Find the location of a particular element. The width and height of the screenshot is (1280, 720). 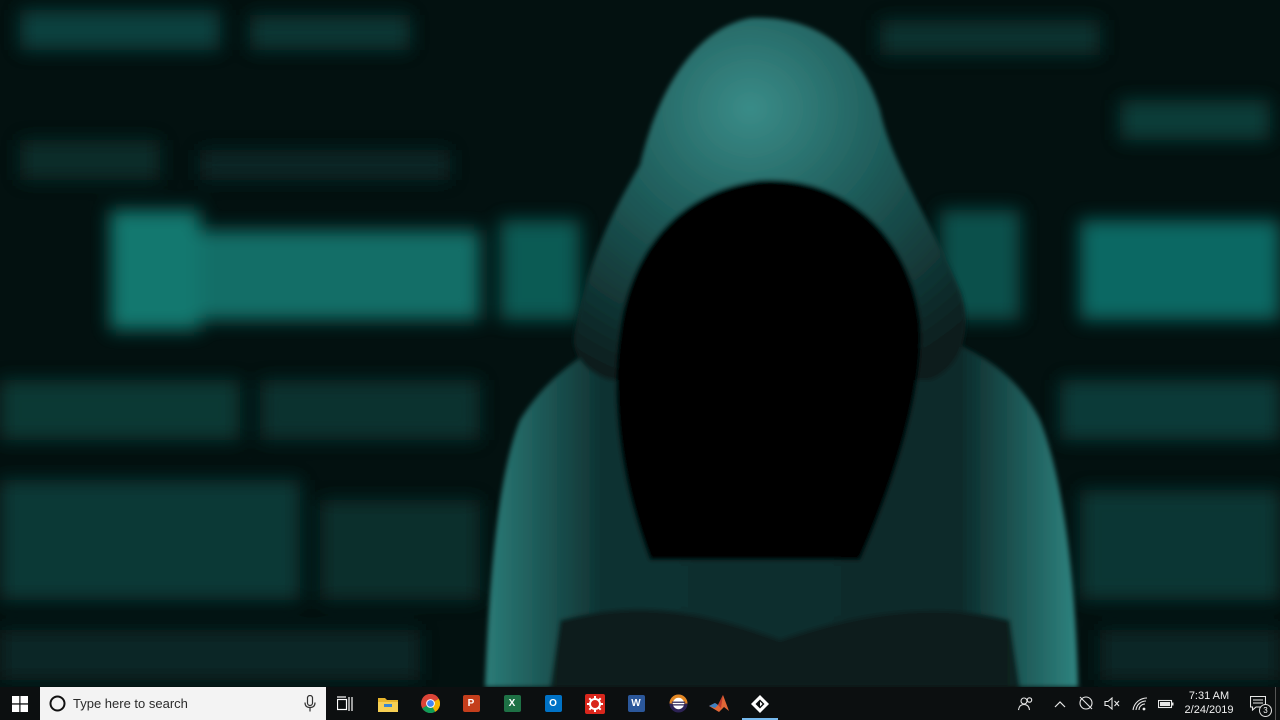

clock-date: 2/24/2019 is located at coordinates (1209, 710).